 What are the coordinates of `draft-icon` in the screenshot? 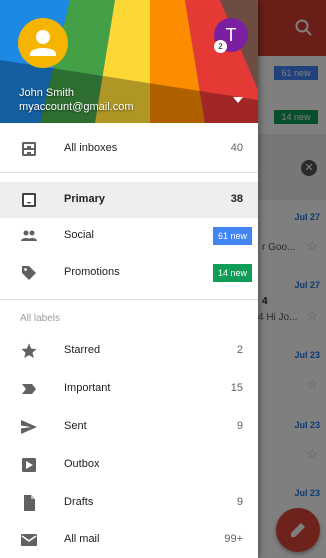 It's located at (29, 503).